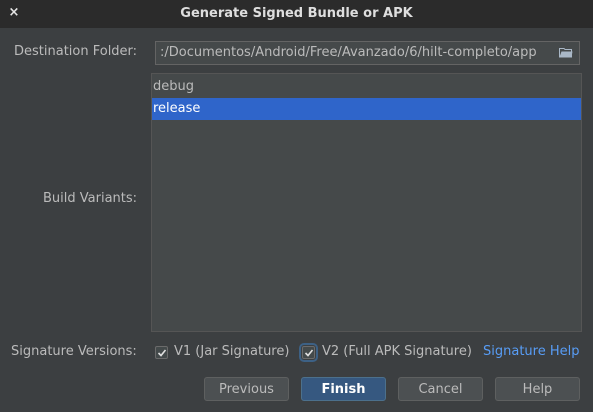 This screenshot has height=412, width=593. Describe the element at coordinates (231, 351) in the screenshot. I see `v1-signature-label: V1 (Jar Signature)` at that location.